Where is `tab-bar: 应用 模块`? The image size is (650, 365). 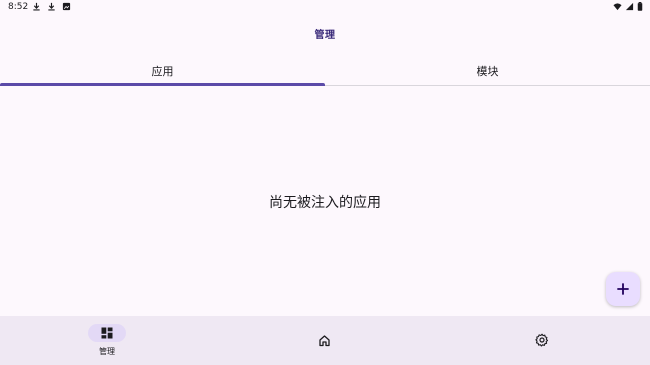
tab-bar: 应用 模块 is located at coordinates (325, 71).